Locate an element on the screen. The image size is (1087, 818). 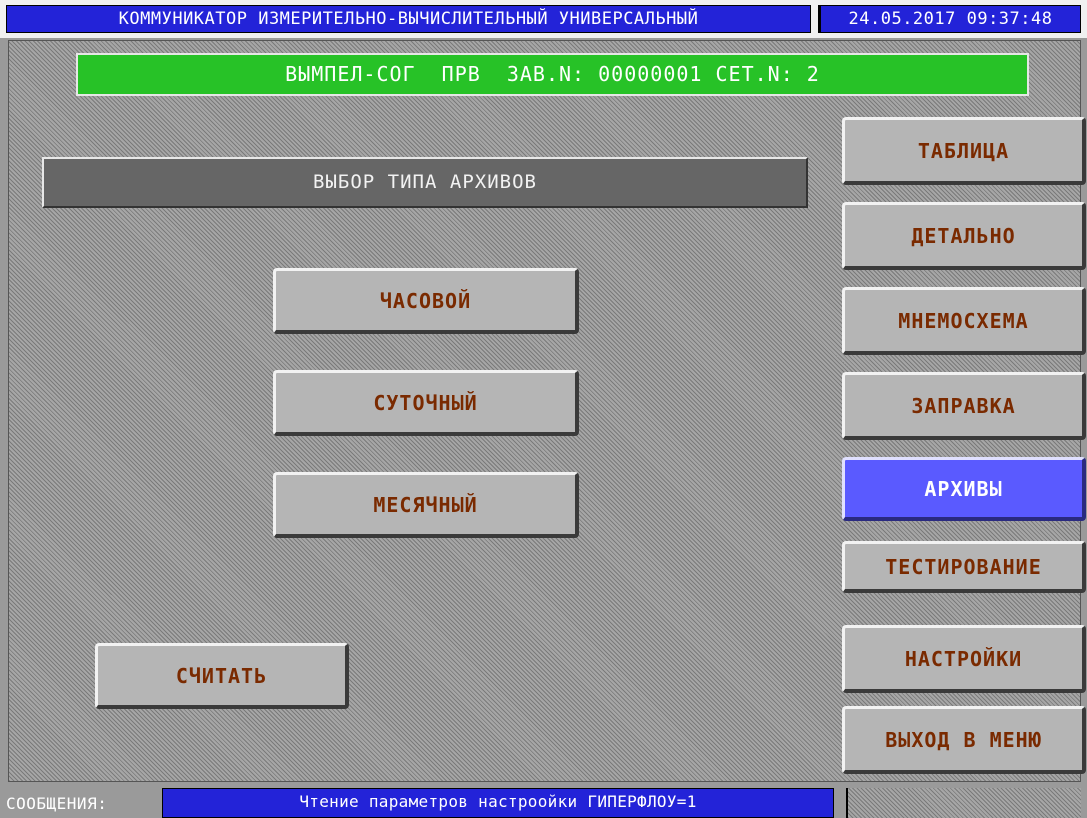
status-extra-panel is located at coordinates (963, 803).